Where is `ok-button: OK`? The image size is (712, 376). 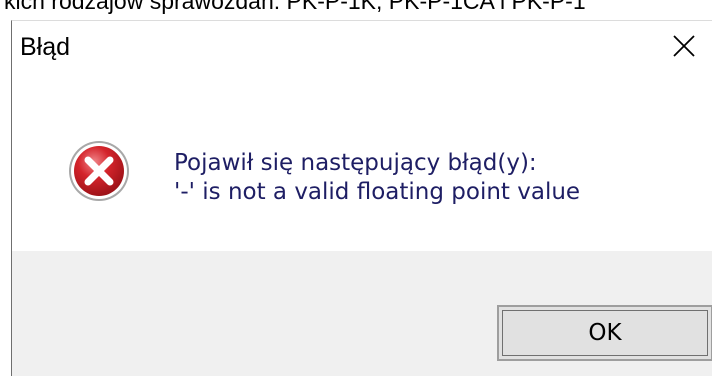 ok-button: OK is located at coordinates (604, 333).